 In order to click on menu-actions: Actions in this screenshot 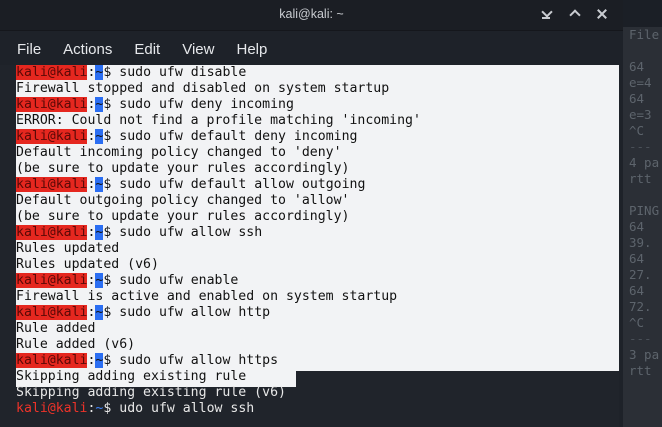, I will do `click(87, 49)`.